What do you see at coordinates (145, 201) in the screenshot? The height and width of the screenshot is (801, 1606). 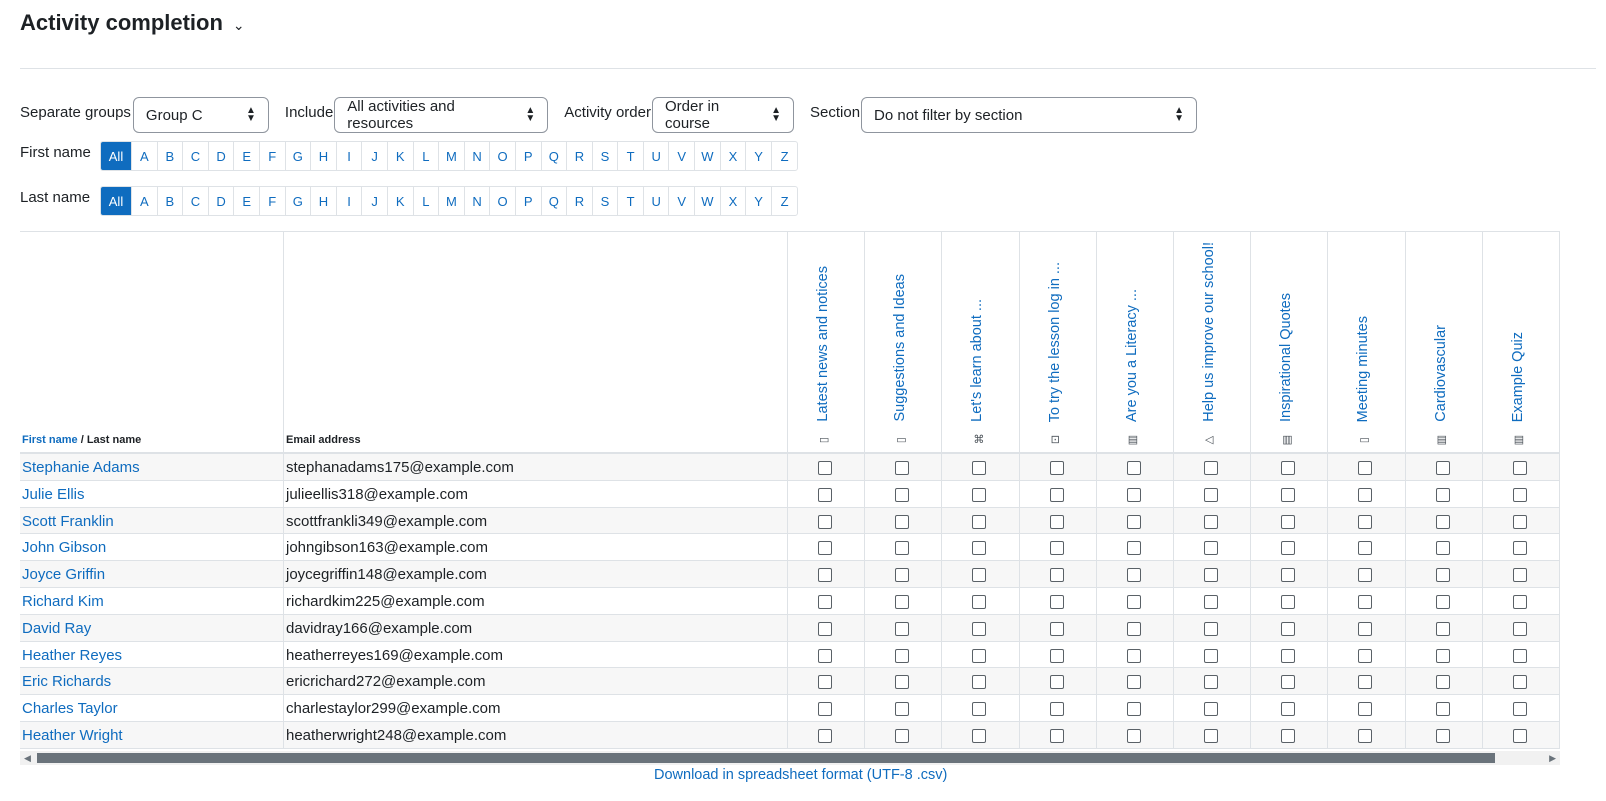 I see `last-initial-a: A` at bounding box center [145, 201].